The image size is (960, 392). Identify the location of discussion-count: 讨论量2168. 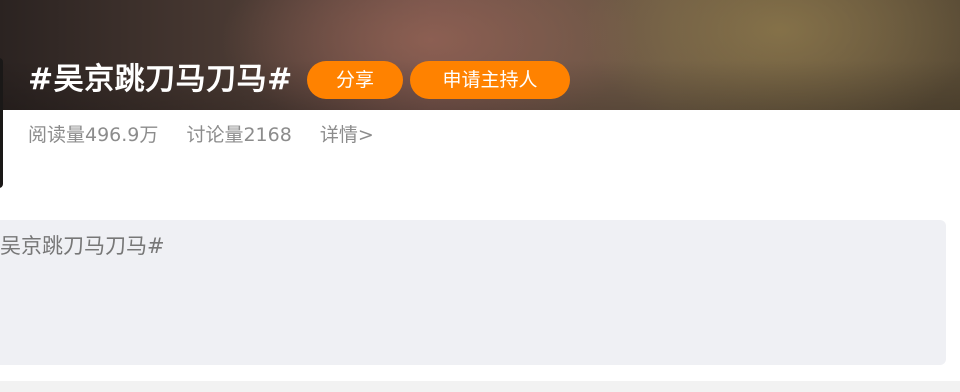
(239, 135).